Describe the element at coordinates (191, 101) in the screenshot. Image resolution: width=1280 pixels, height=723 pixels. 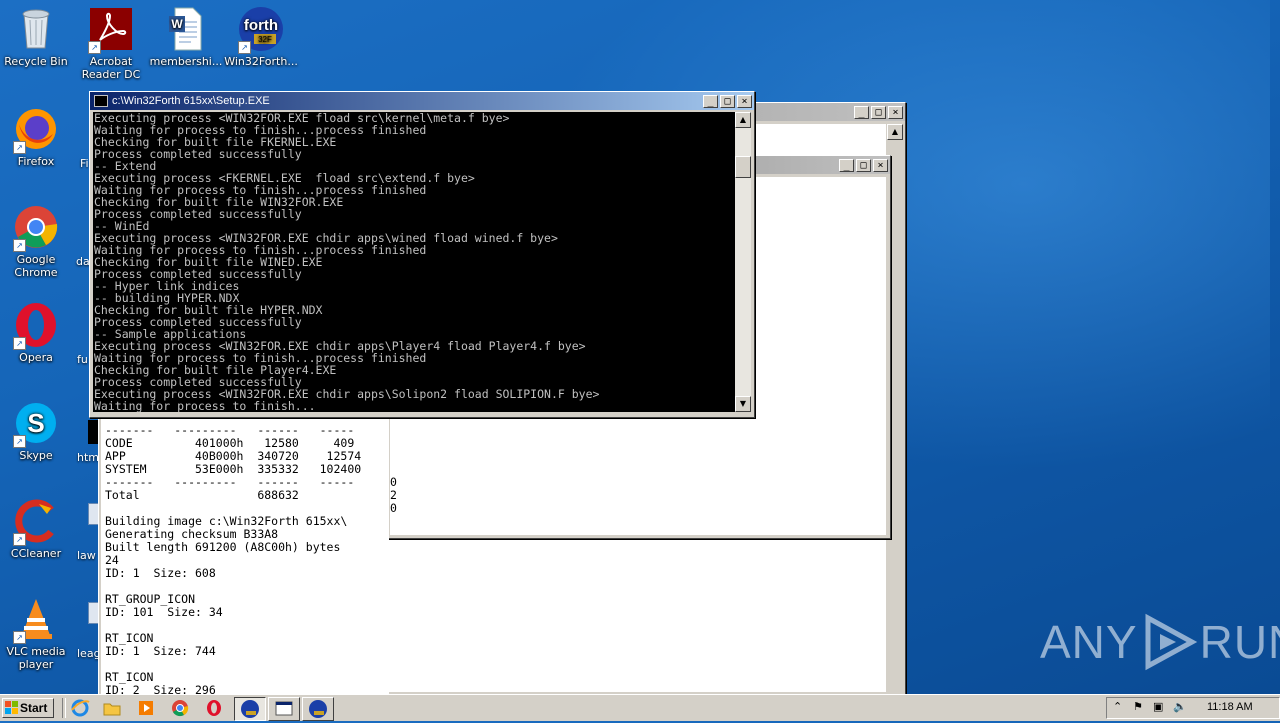
I see `window-title: c:\Win32Forth 615xx\Setup.EXE` at that location.